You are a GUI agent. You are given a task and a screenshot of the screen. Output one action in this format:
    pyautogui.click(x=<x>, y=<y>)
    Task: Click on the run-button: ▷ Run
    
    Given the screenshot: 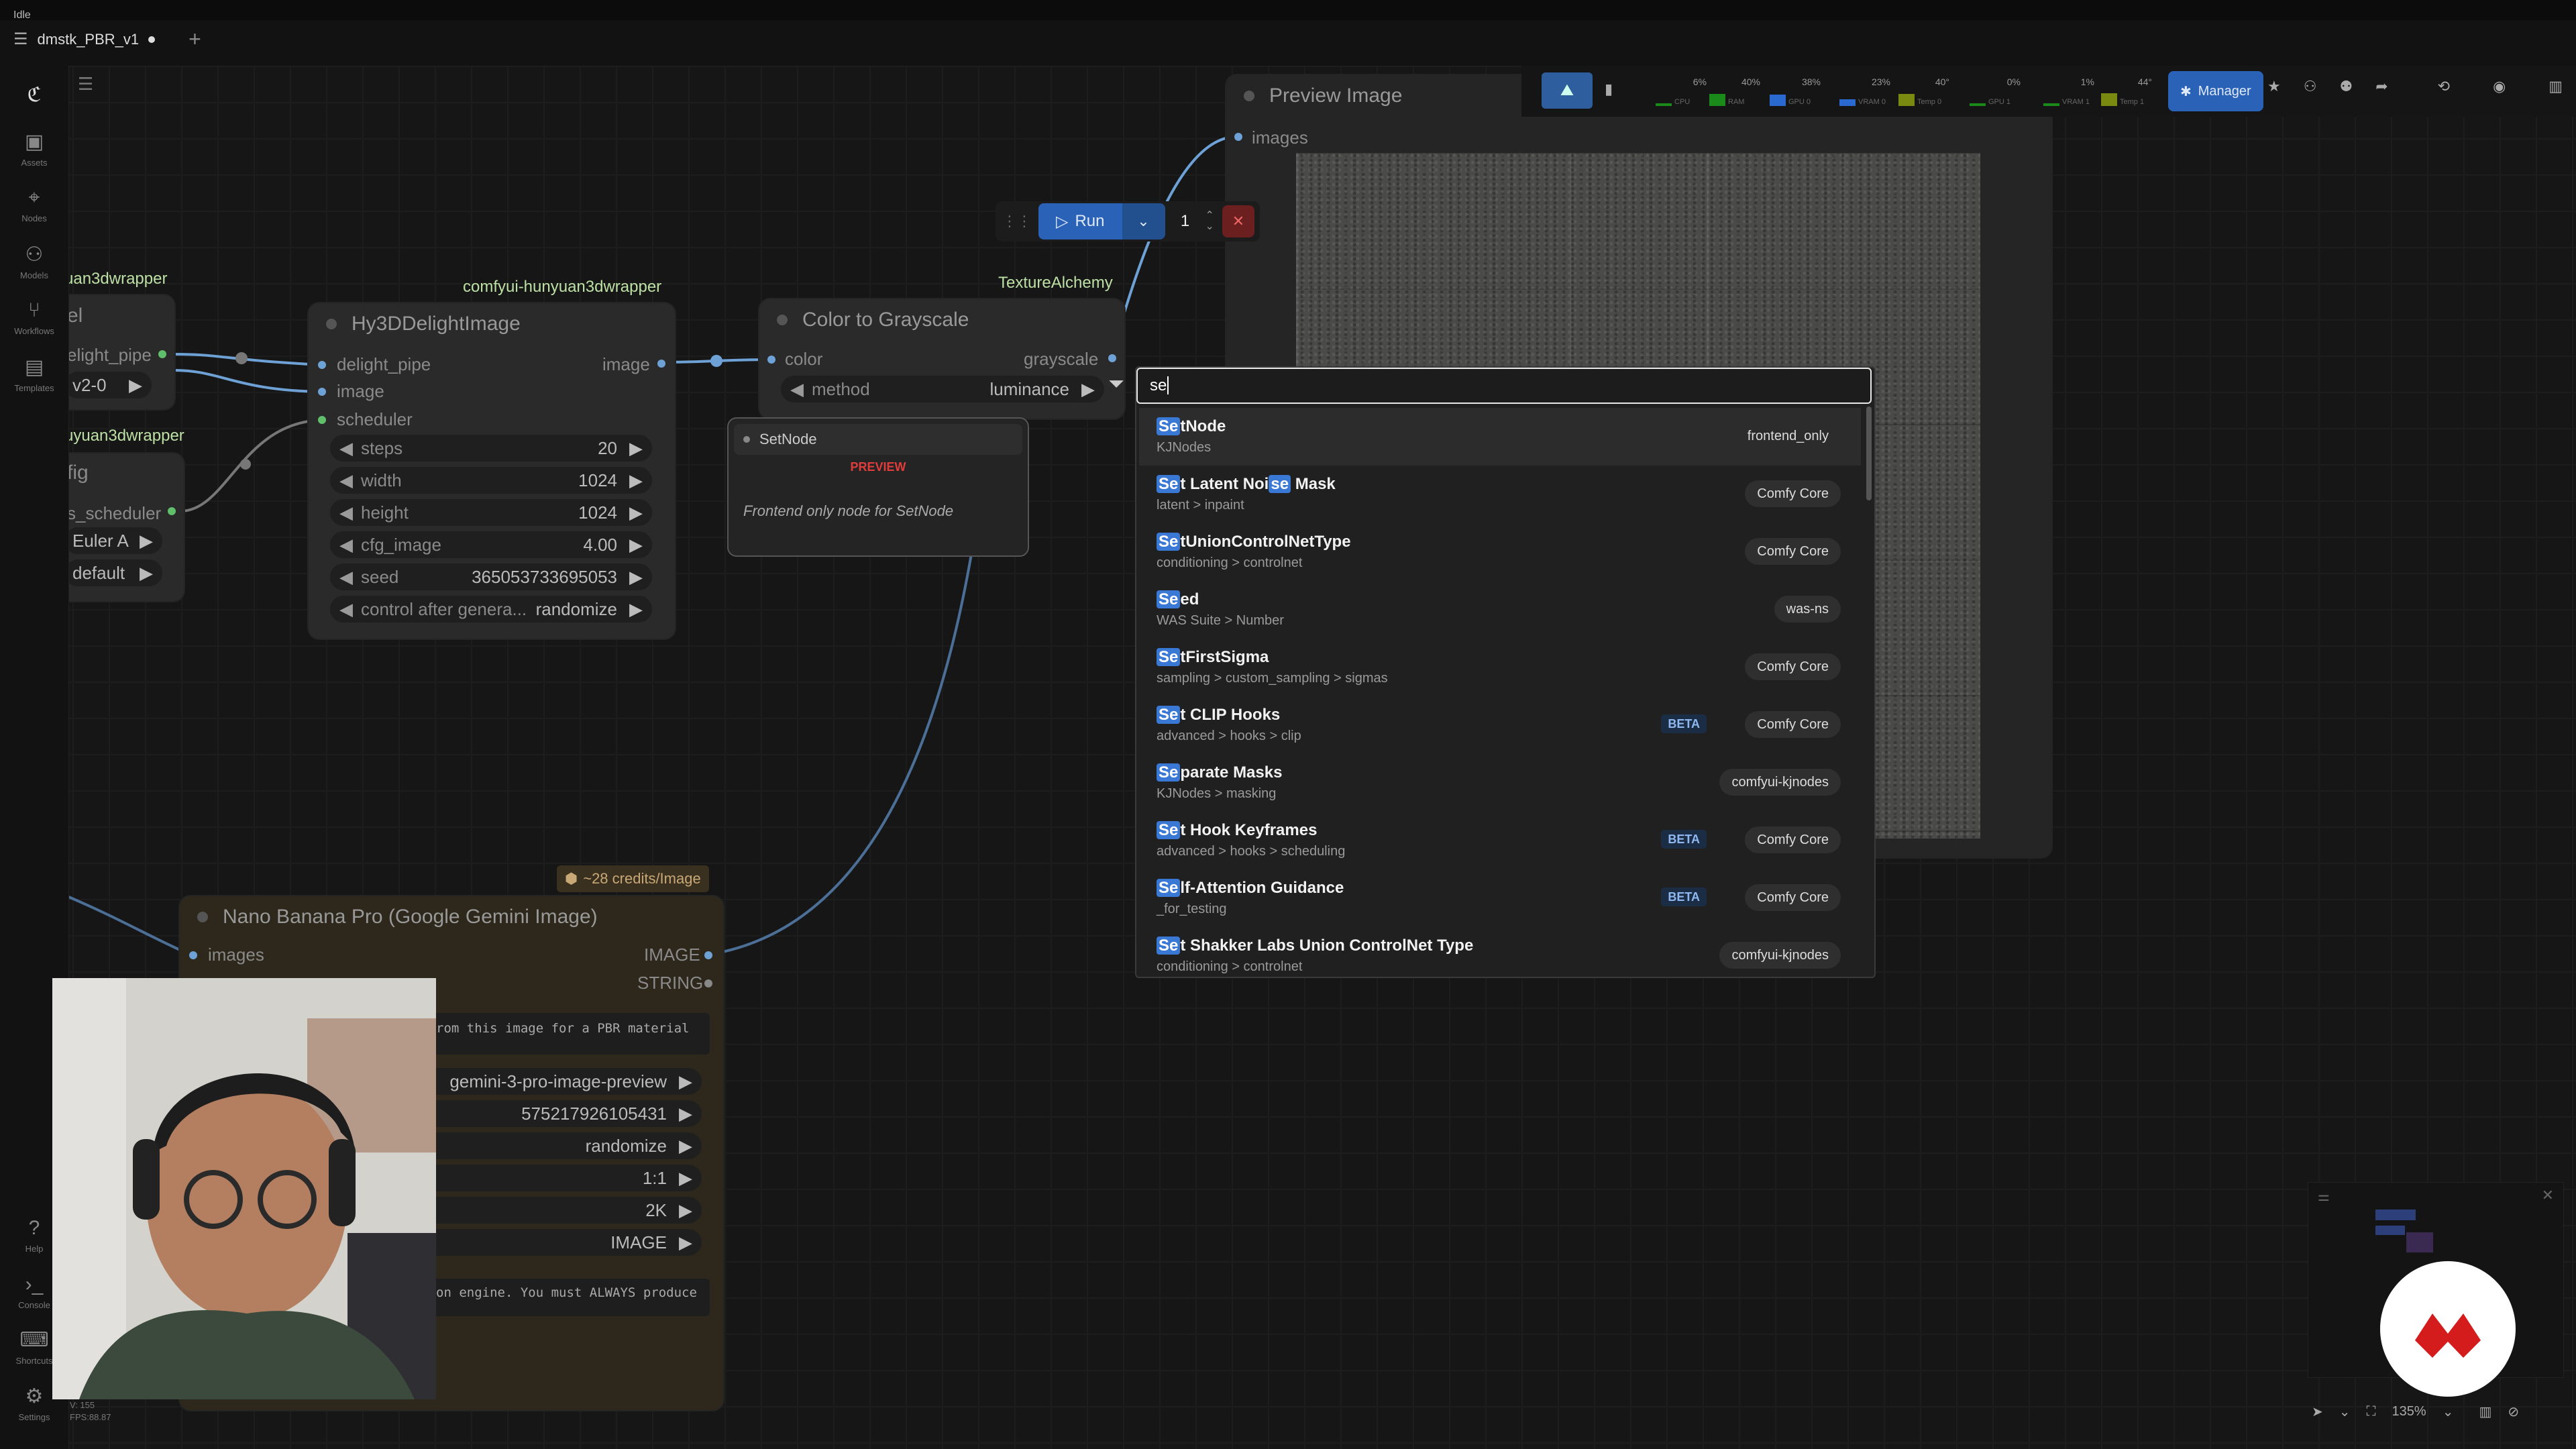 What is the action you would take?
    pyautogui.click(x=1080, y=221)
    